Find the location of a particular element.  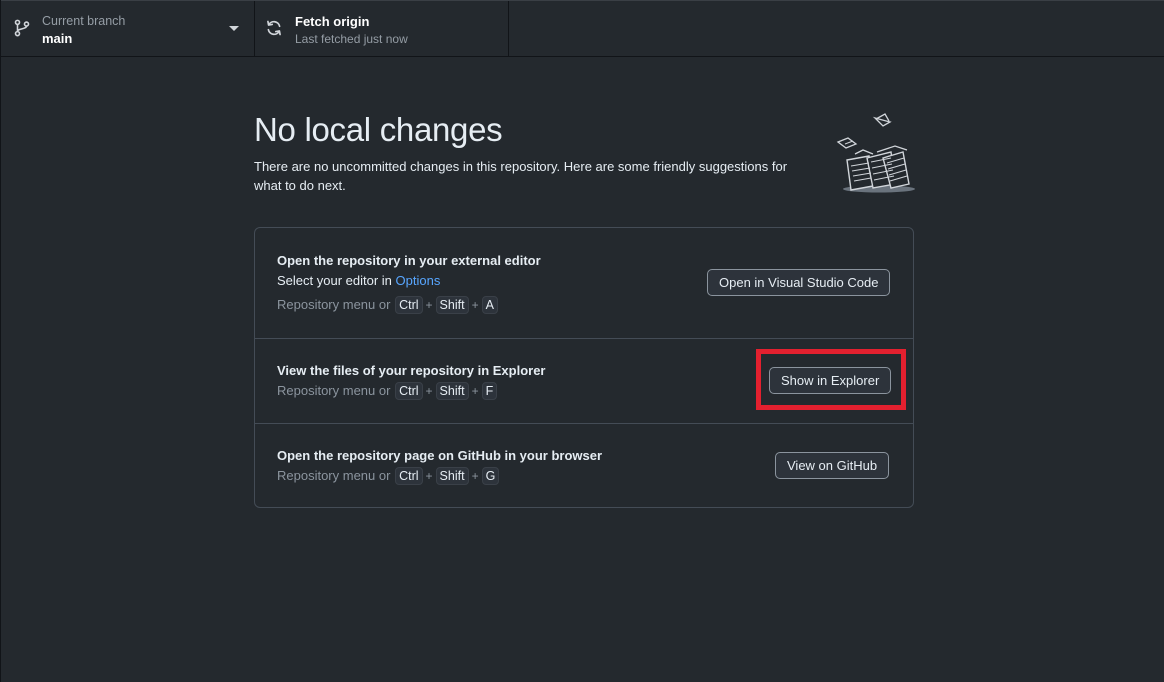

show-in-explorer-button: Show in Explorer is located at coordinates (830, 380).